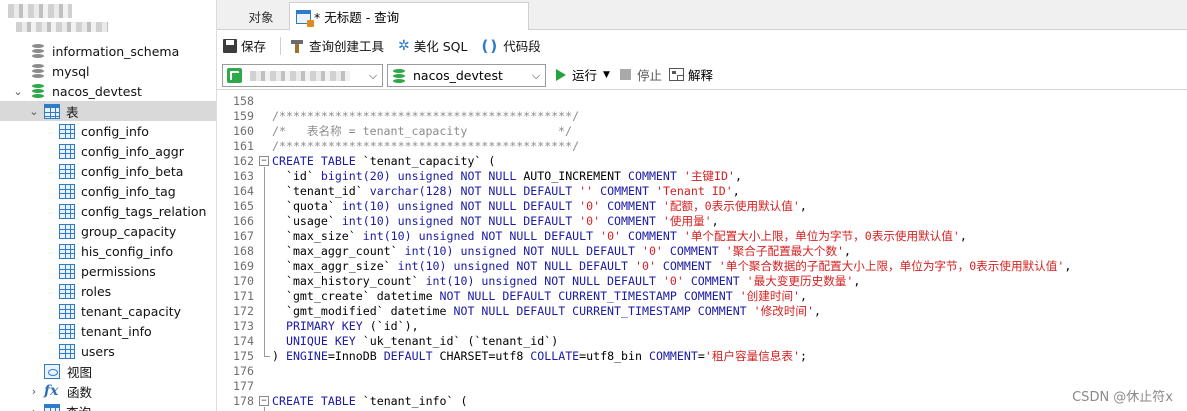 The image size is (1187, 411). I want to click on code-token: '修改时间', so click(783, 311).